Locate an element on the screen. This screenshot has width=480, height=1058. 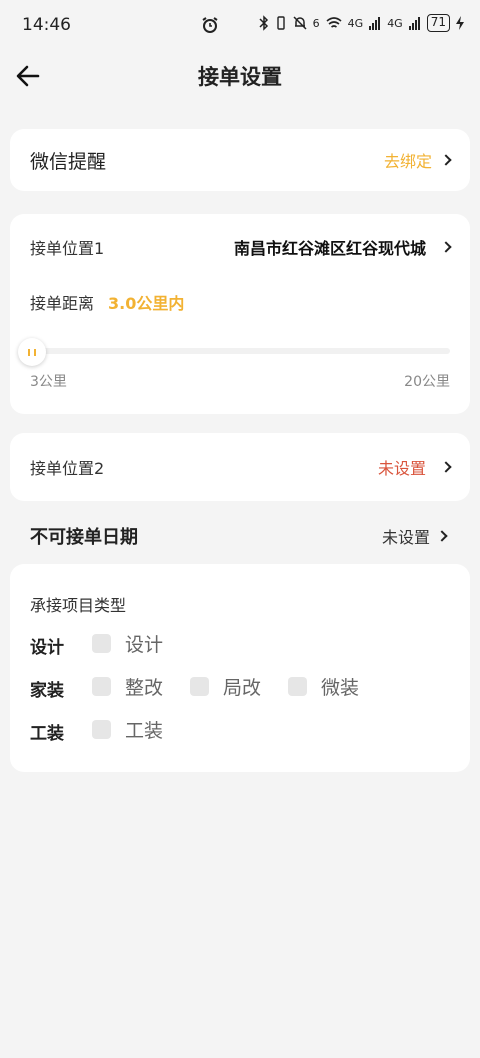
distance-value: 3.0公里内 is located at coordinates (146, 303).